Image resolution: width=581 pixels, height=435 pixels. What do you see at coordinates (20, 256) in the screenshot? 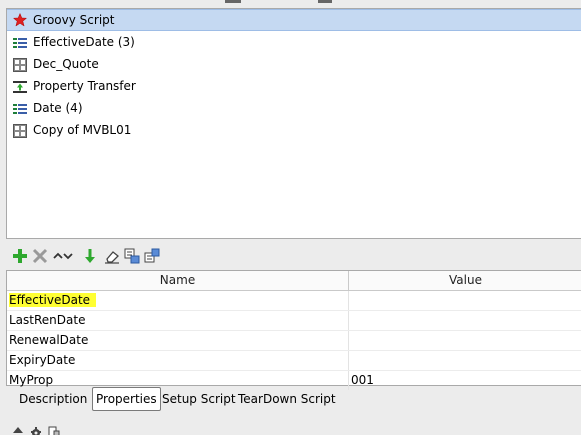
I see `add-icon` at bounding box center [20, 256].